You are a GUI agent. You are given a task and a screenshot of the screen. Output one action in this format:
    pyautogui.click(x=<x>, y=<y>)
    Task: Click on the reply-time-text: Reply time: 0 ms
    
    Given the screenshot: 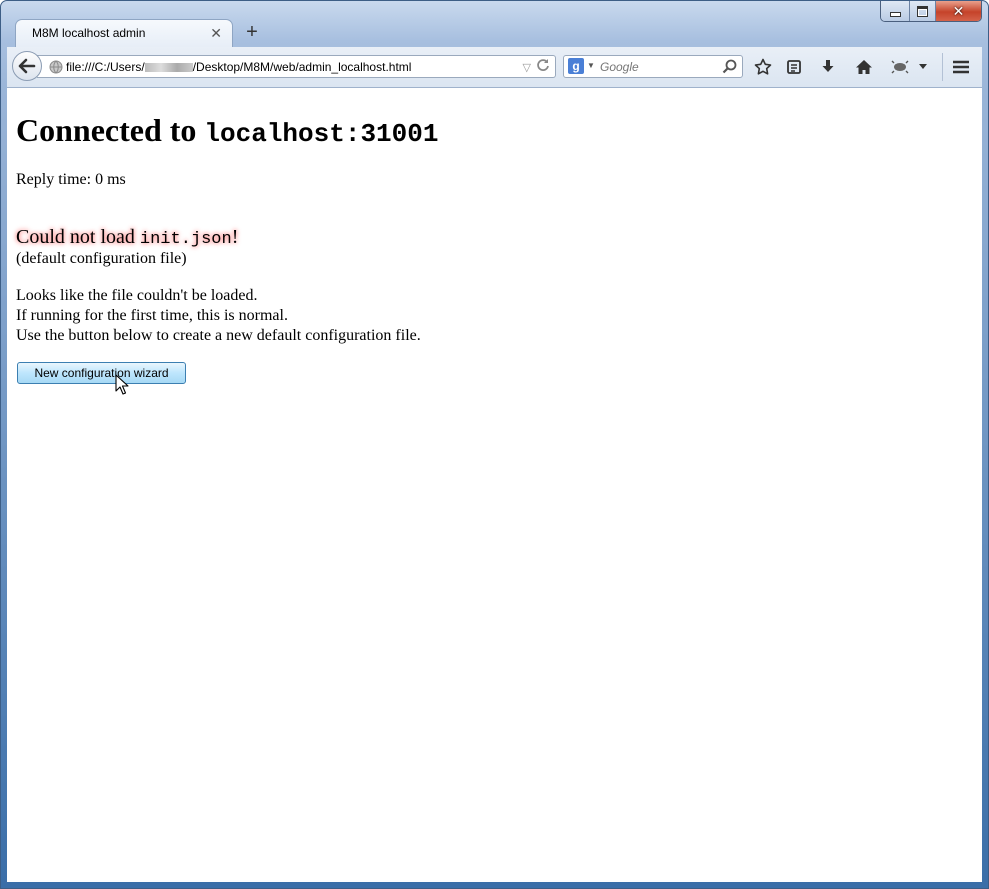 What is the action you would take?
    pyautogui.click(x=71, y=179)
    